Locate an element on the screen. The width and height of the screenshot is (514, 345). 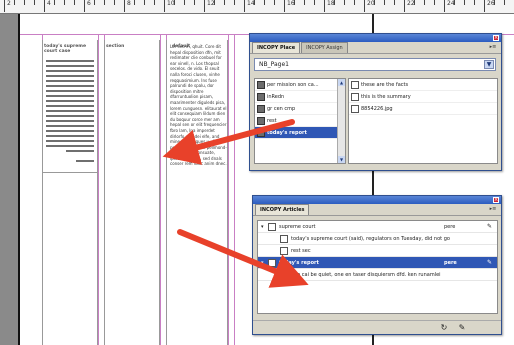
story-list-item: inRedn is located at coordinates (300, 97).